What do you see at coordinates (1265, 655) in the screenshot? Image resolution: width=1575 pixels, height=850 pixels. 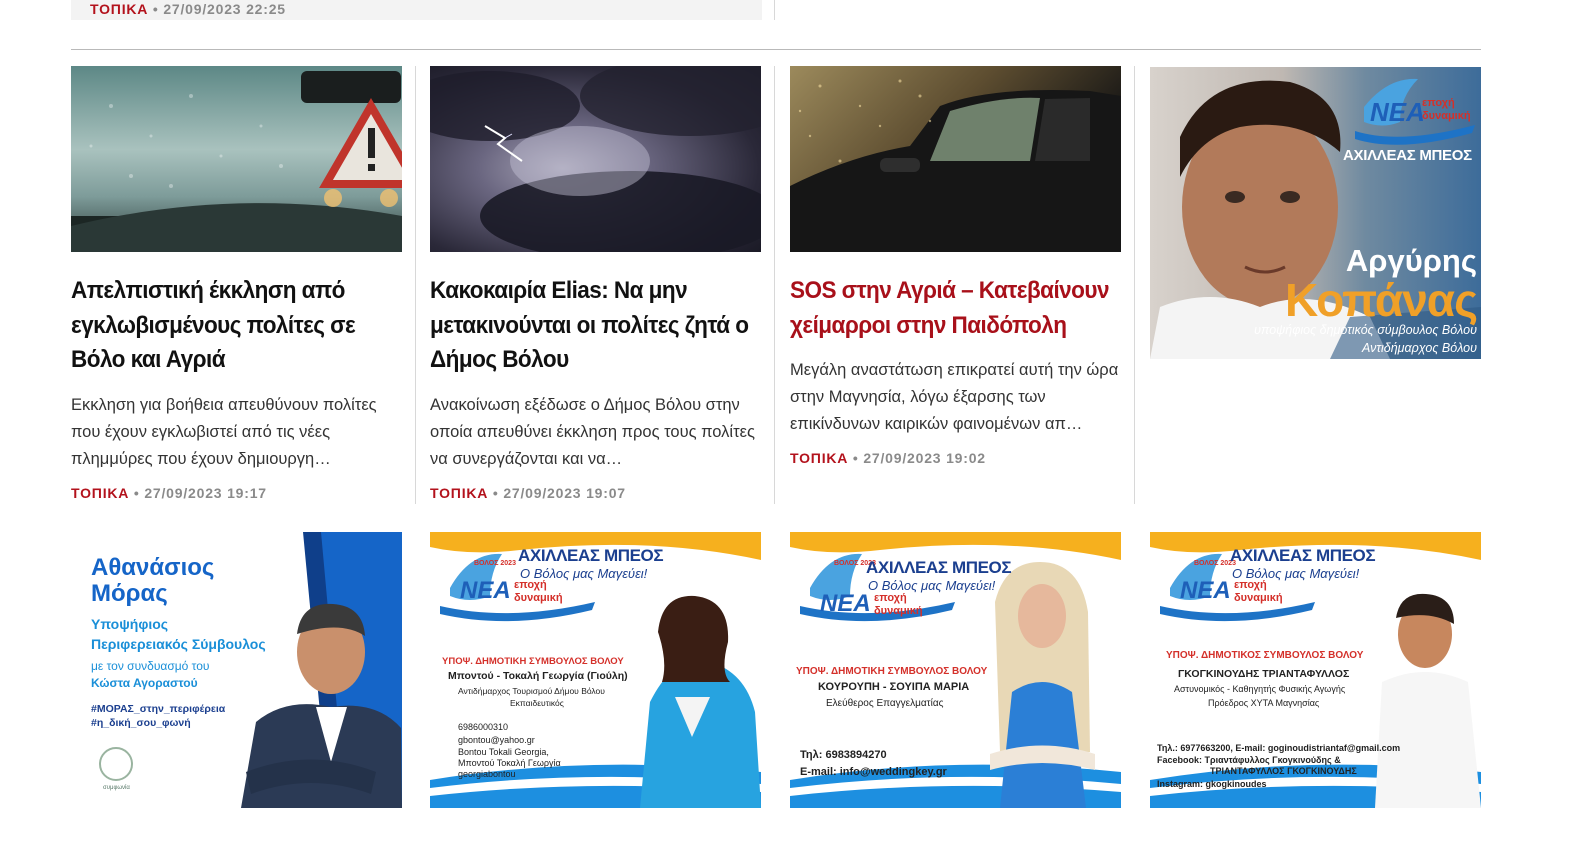 I see `candidate-office: ΥΠΟΨ. ΔΗΜΟΤΙΚΟΣ ΣΥΜΒΟΥΛΟΣ ΒΟΛΟΥ` at bounding box center [1265, 655].